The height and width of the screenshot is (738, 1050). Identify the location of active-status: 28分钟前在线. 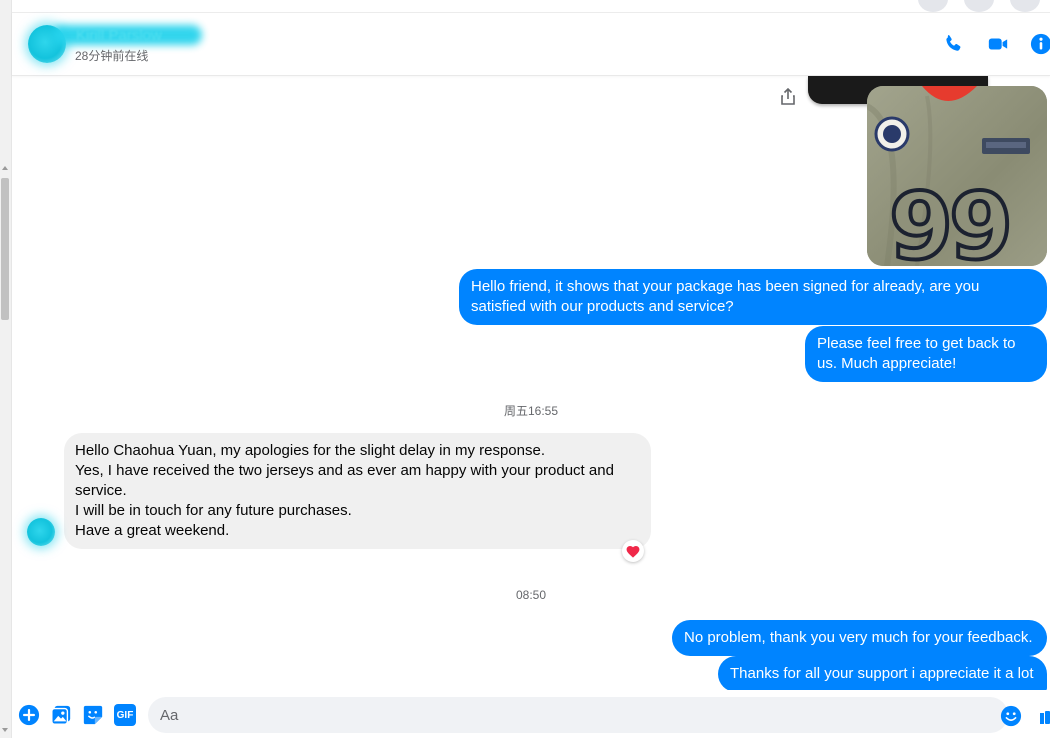
(112, 56).